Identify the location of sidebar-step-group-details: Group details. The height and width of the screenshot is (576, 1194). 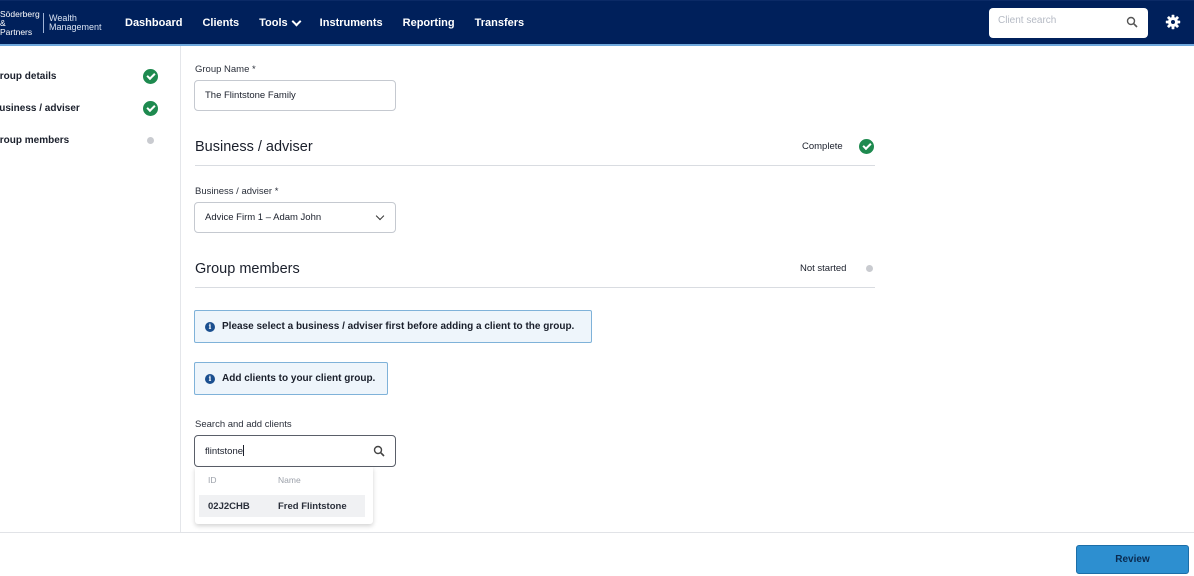
(90, 76).